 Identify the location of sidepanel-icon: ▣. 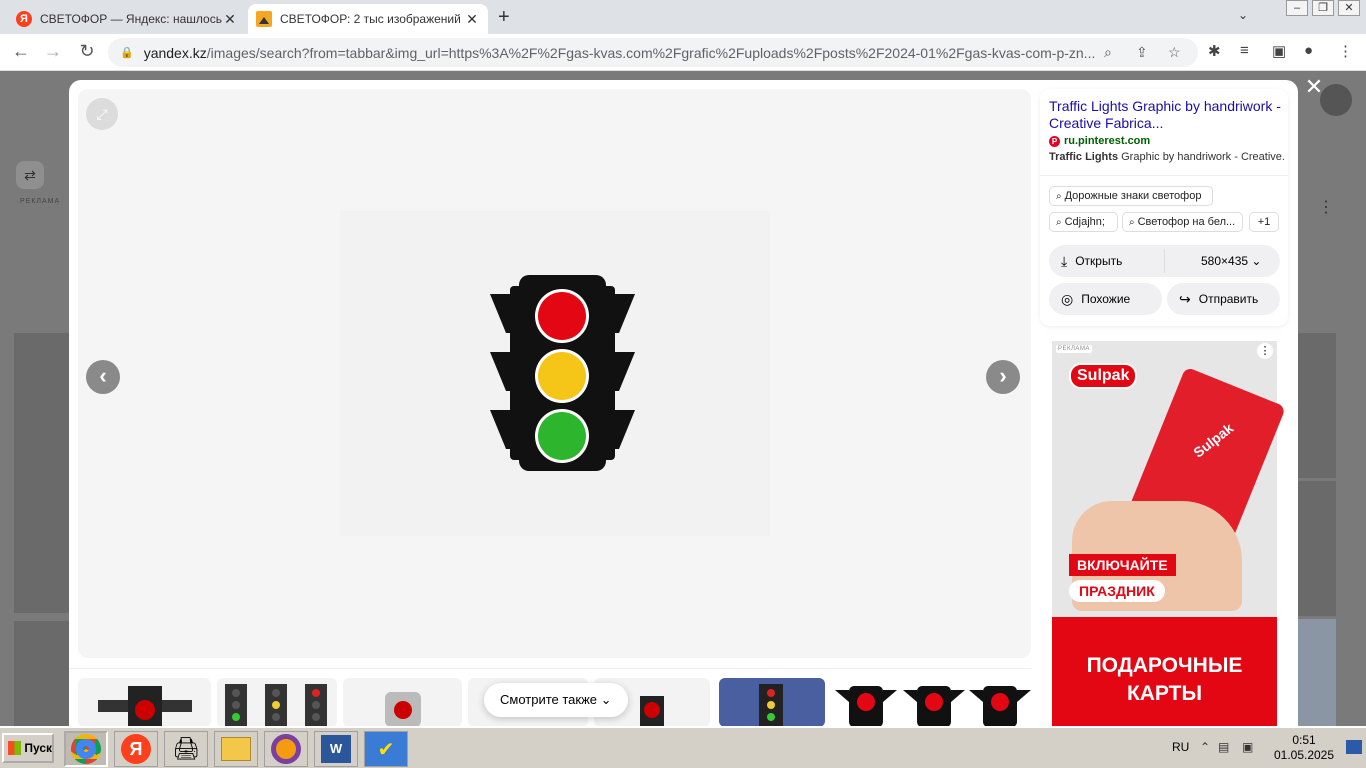
(1279, 51).